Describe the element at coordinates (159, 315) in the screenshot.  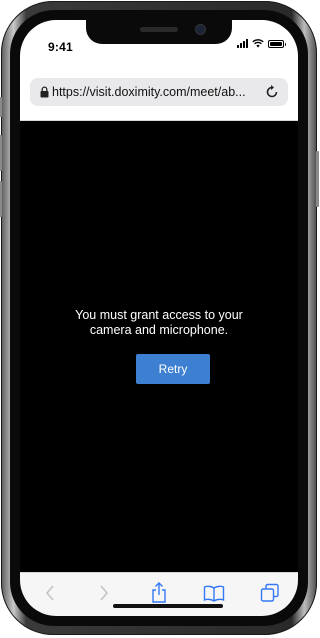
I see `message-line-1: You must grant access to your` at that location.